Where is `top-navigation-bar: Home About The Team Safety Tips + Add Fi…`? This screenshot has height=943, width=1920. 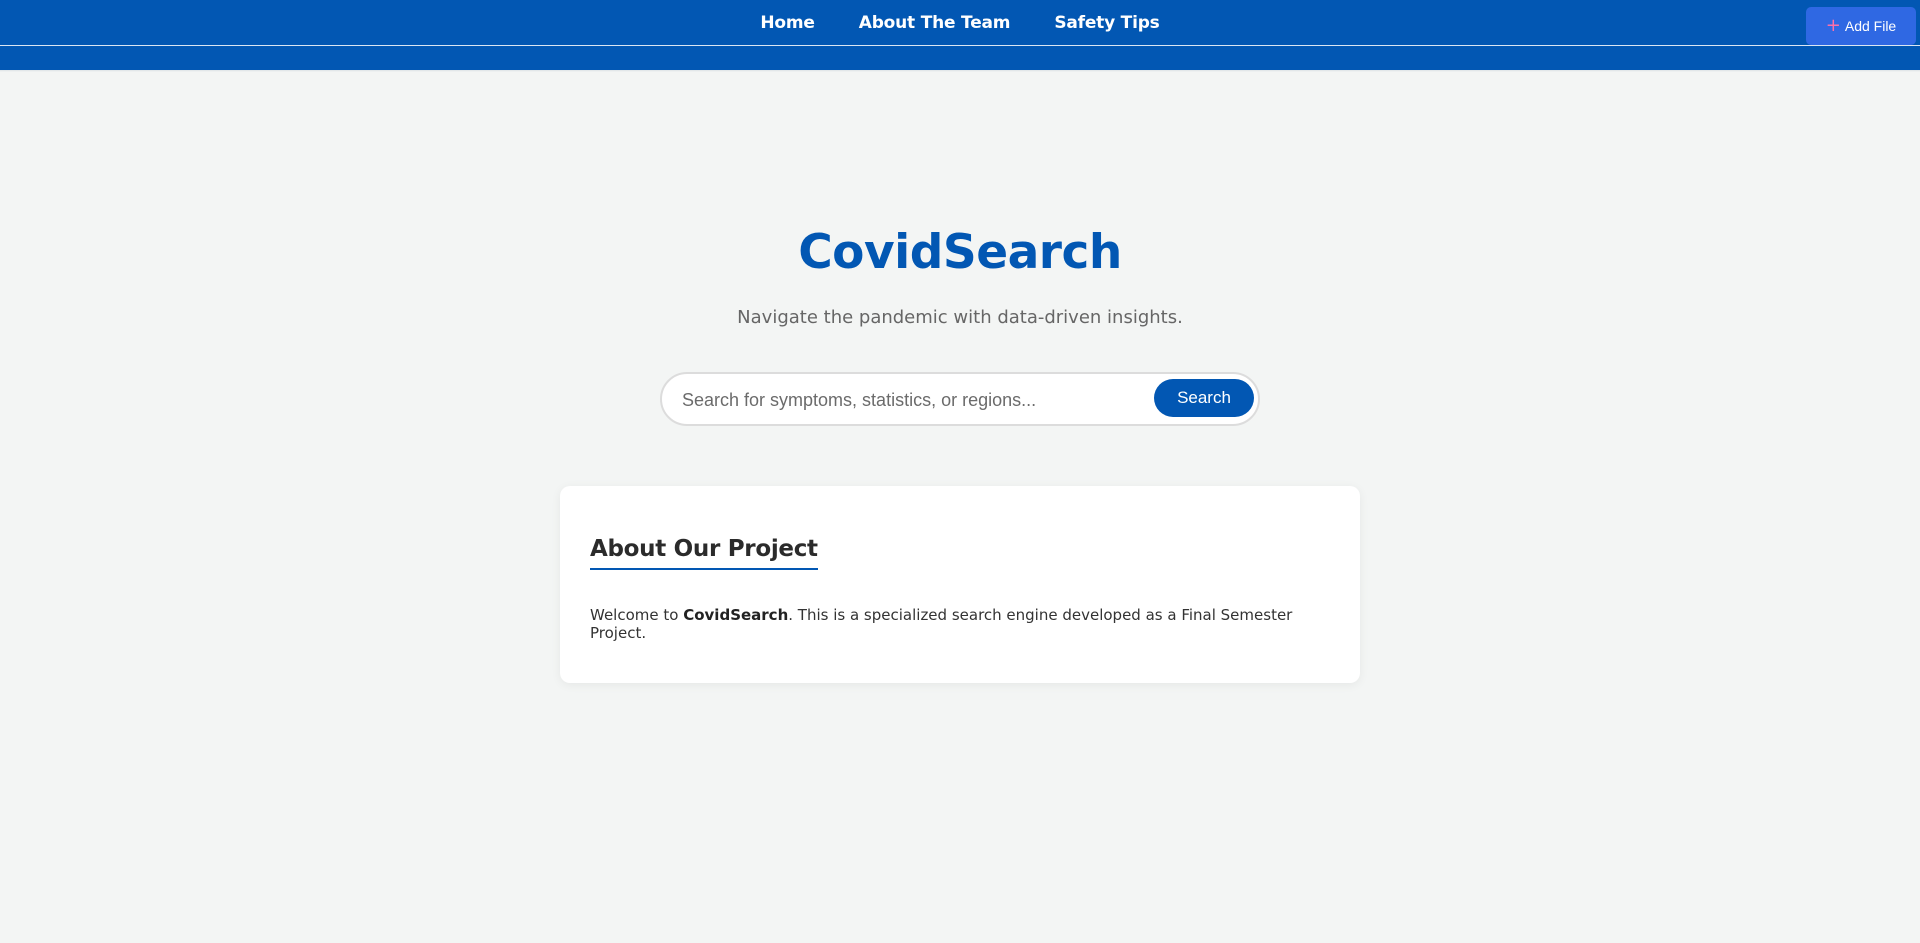 top-navigation-bar: Home About The Team Safety Tips + Add Fi… is located at coordinates (960, 36).